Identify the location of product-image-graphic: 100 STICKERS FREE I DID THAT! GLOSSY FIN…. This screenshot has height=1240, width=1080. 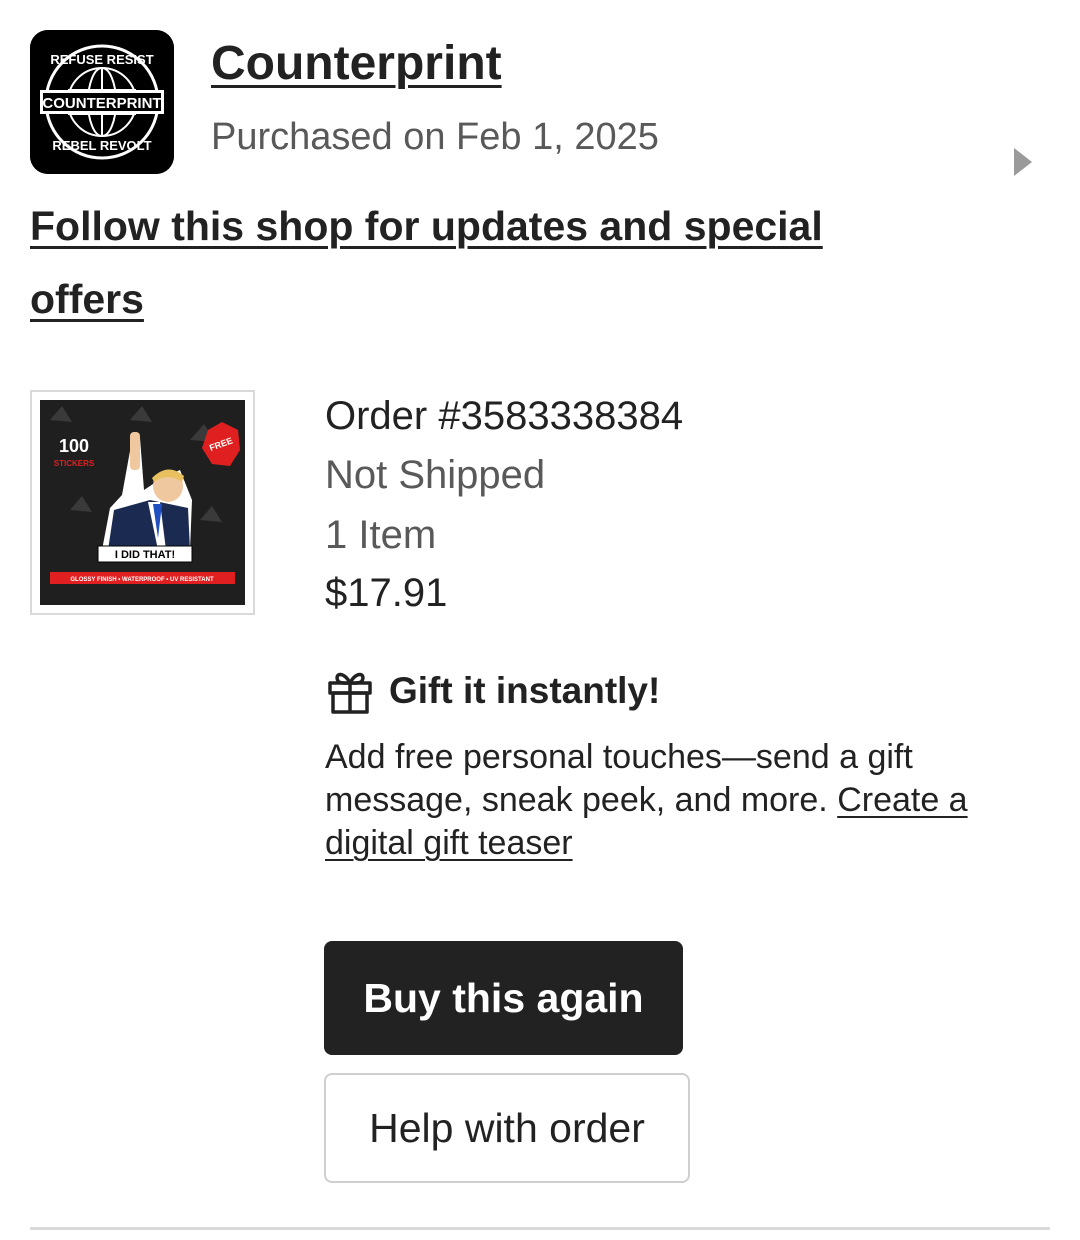
(142, 502).